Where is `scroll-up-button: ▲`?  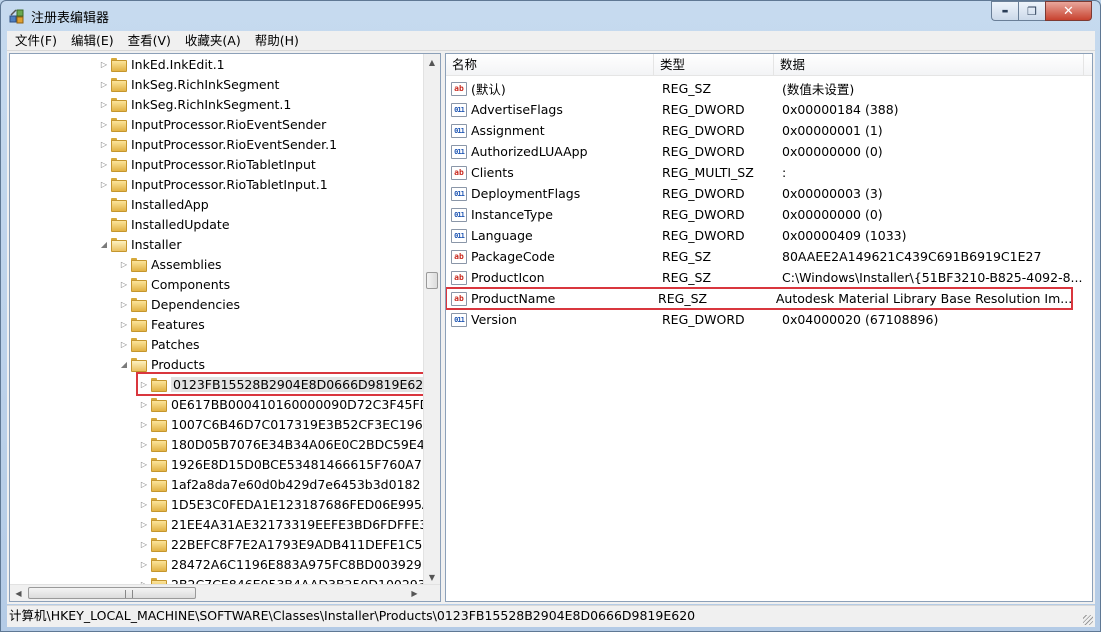 scroll-up-button: ▲ is located at coordinates (432, 62).